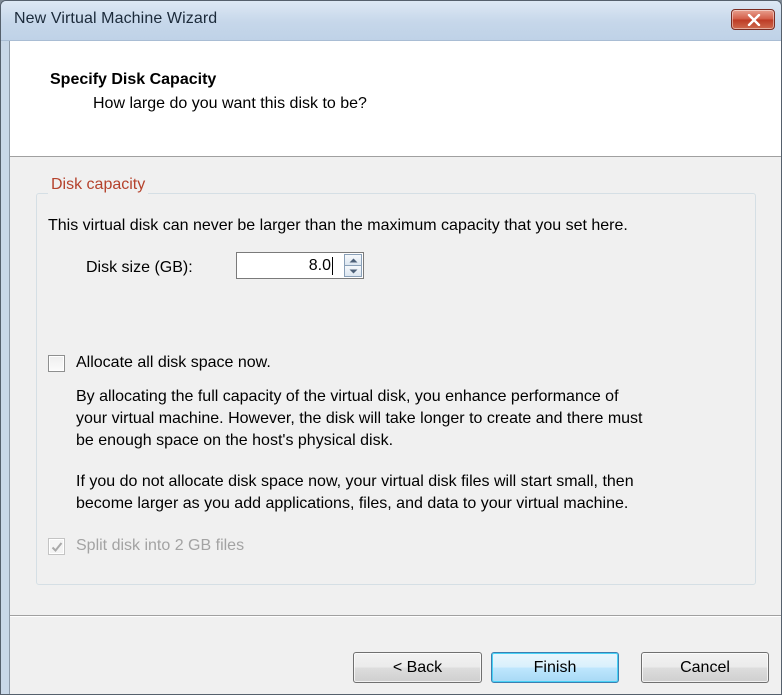 This screenshot has height=695, width=782. What do you see at coordinates (705, 667) in the screenshot?
I see `cancel-button: Cancel` at bounding box center [705, 667].